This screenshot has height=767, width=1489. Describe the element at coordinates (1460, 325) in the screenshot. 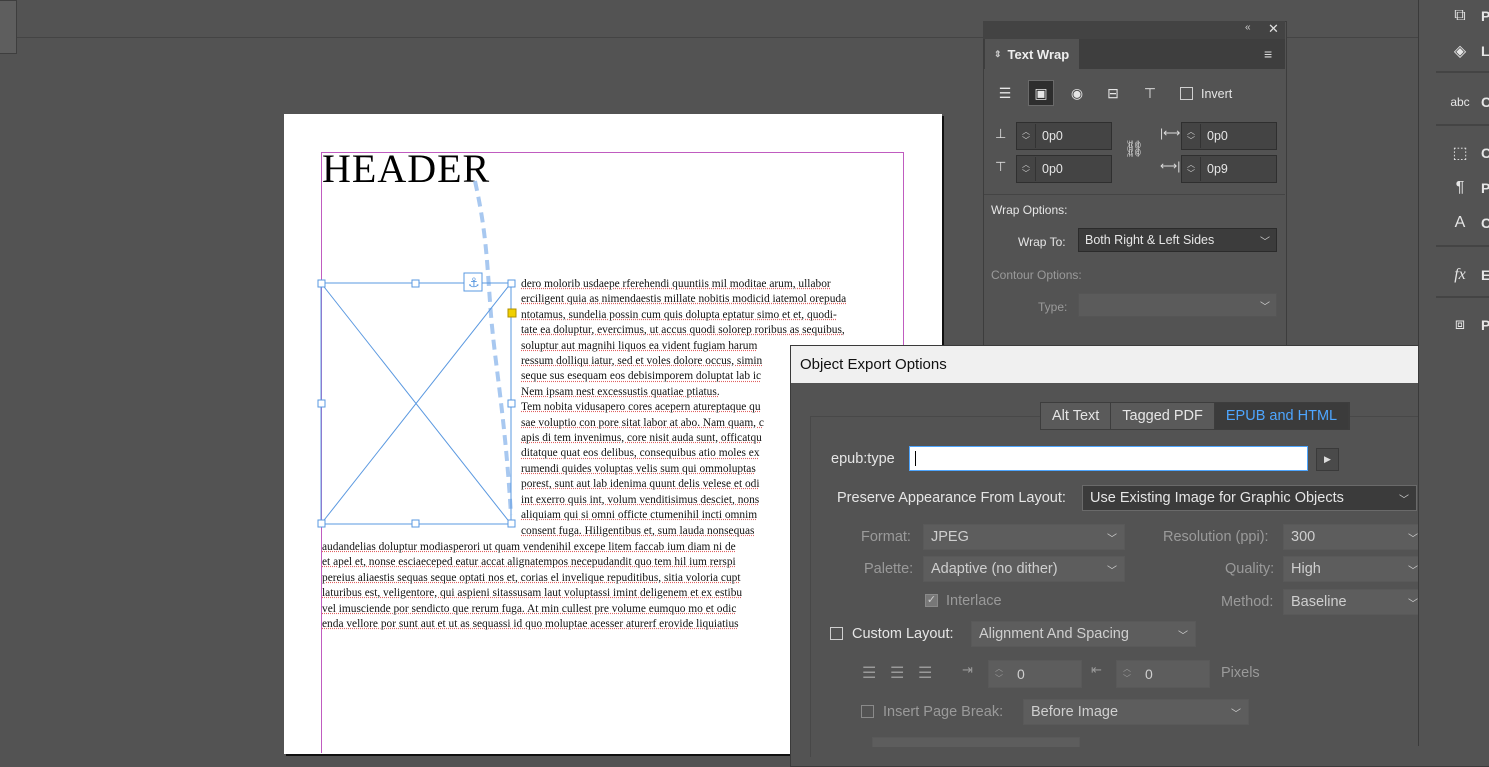

I see `pathfinder-icon: ⧈` at that location.